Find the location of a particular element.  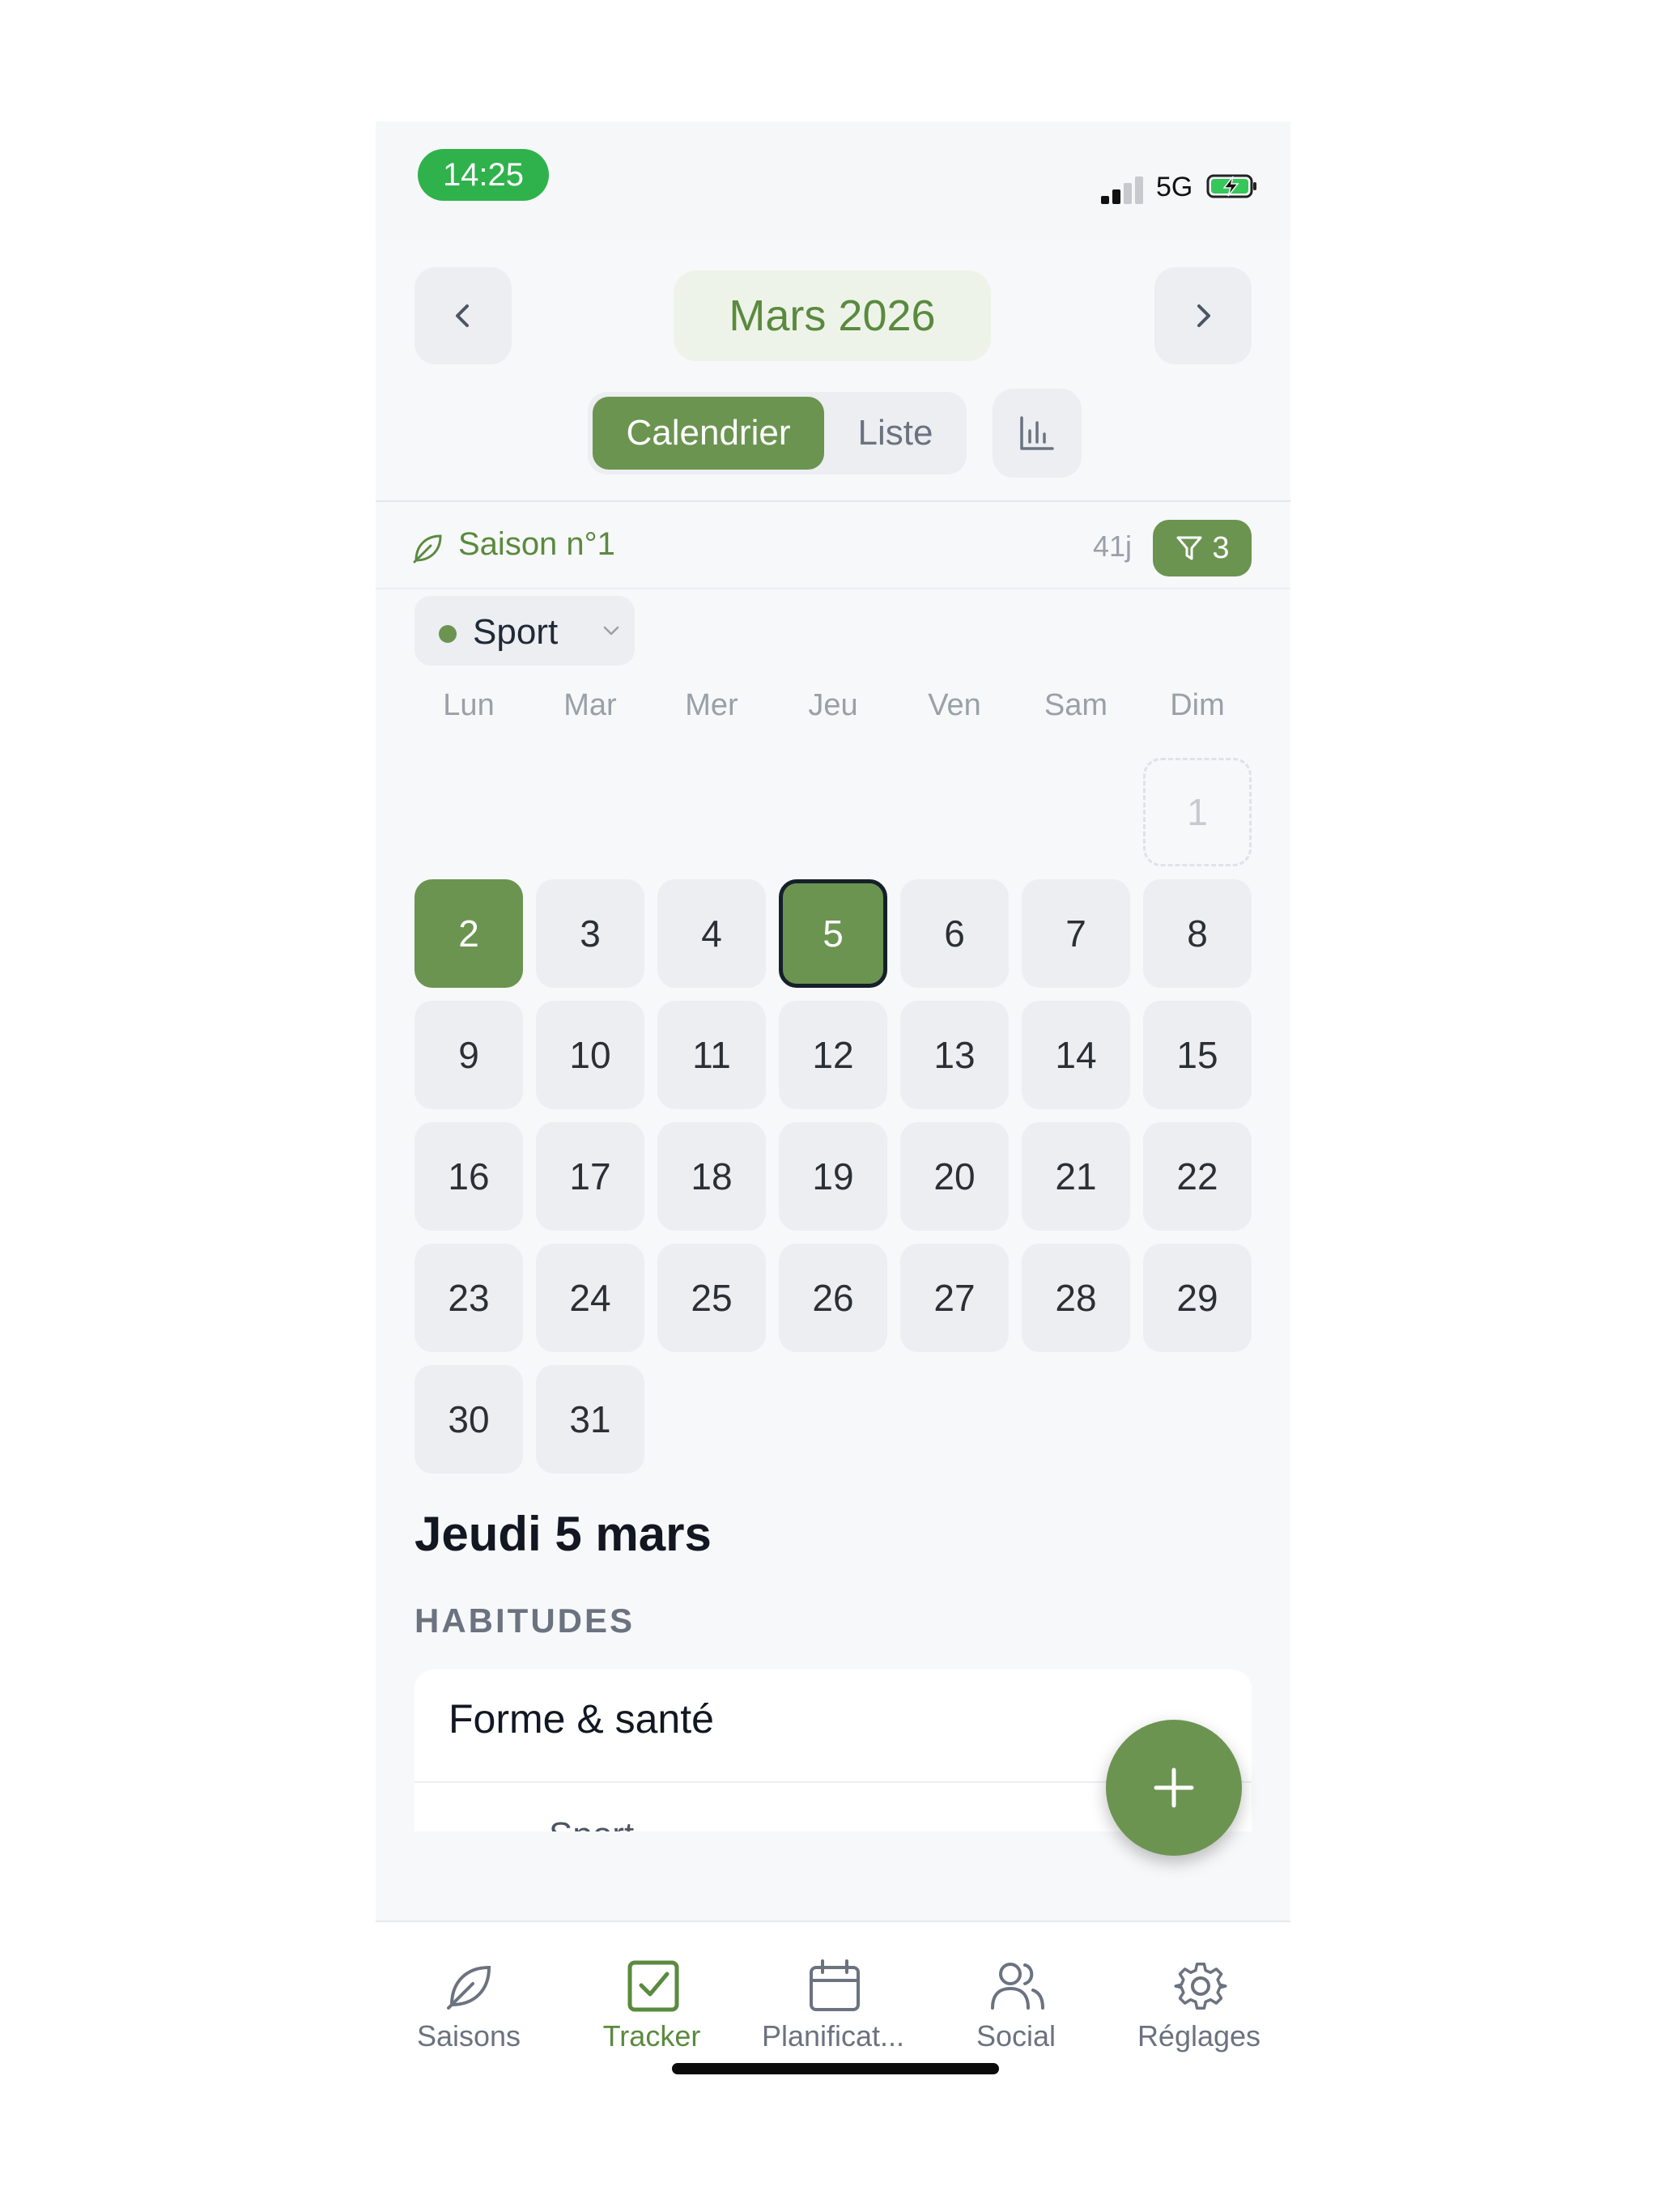

tab-saisons: Saisons is located at coordinates (468, 1995).